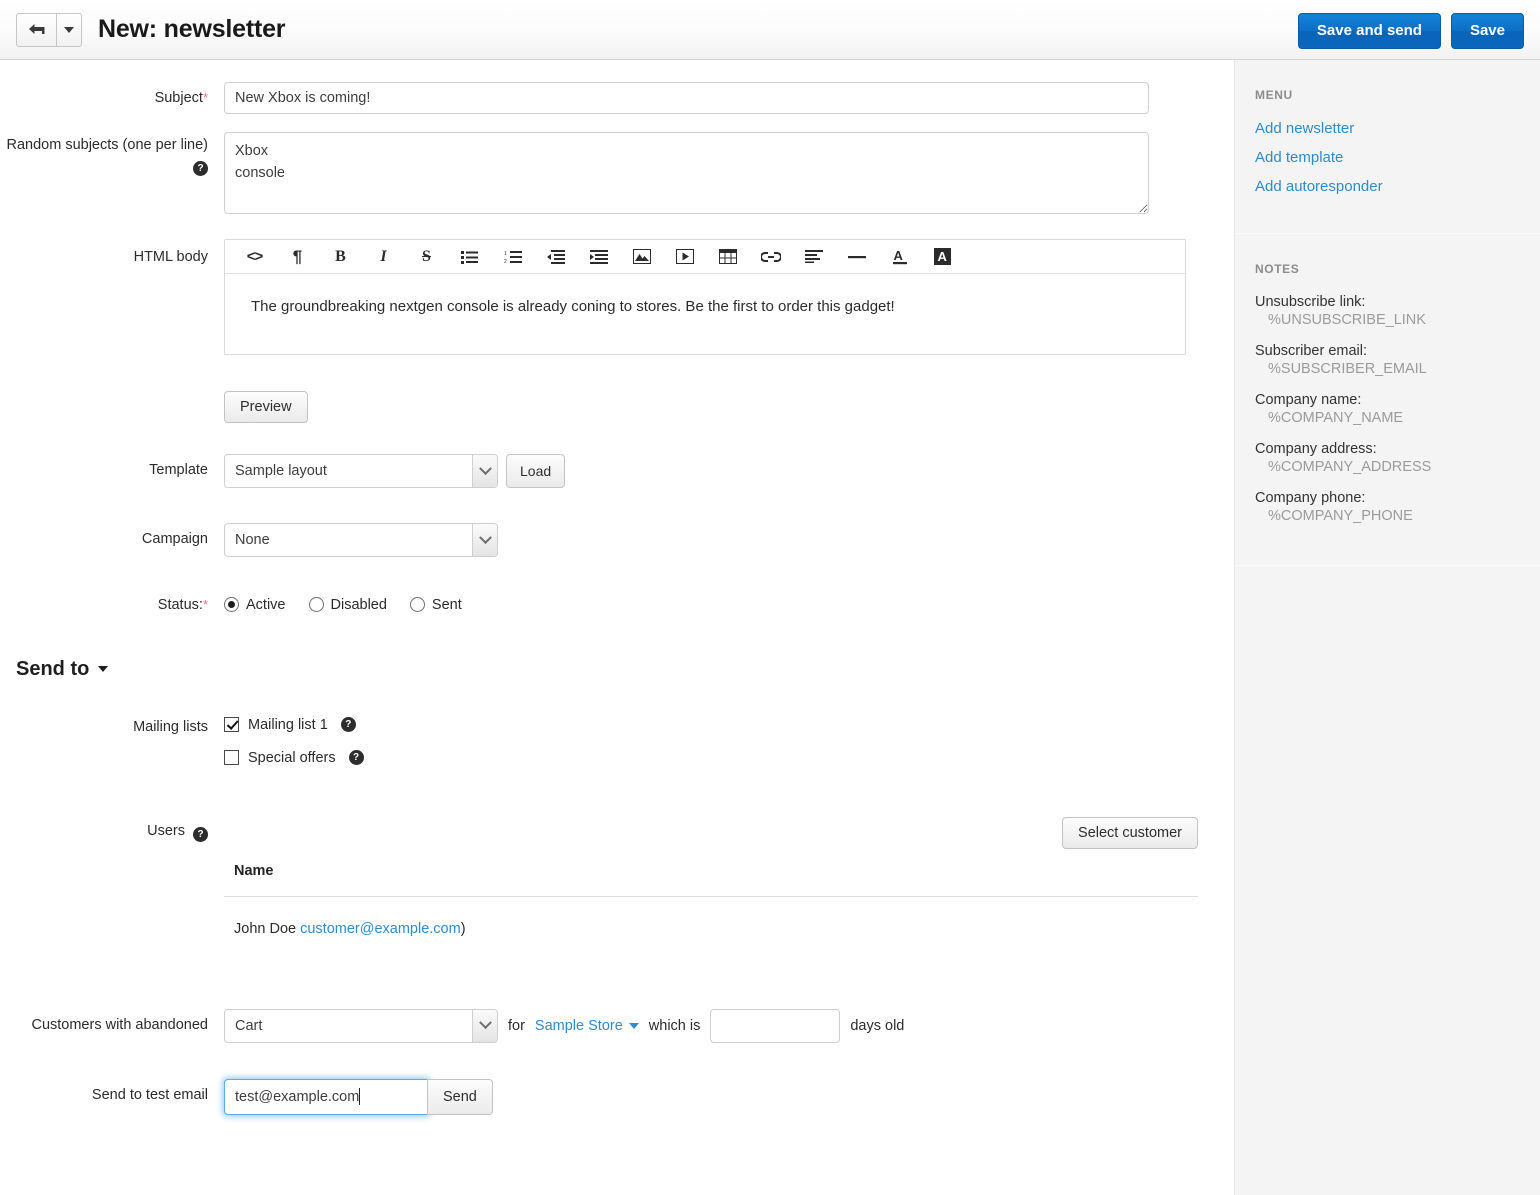 This screenshot has height=1195, width=1540. I want to click on back-dropdown-button, so click(69, 29).